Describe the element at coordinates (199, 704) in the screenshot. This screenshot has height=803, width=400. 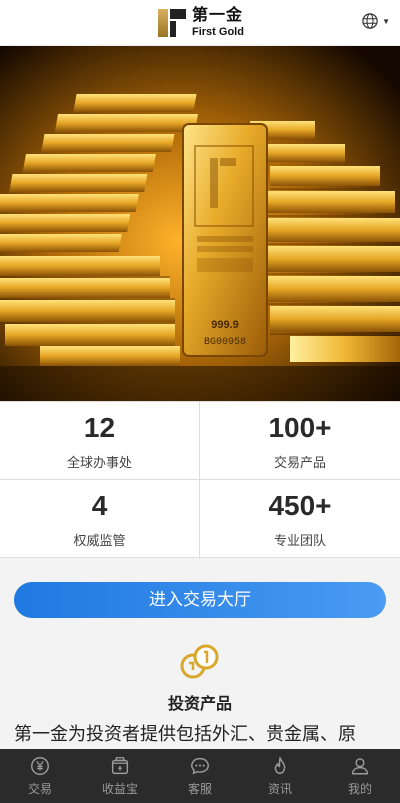
I see `section-title-products: 投资产品` at that location.